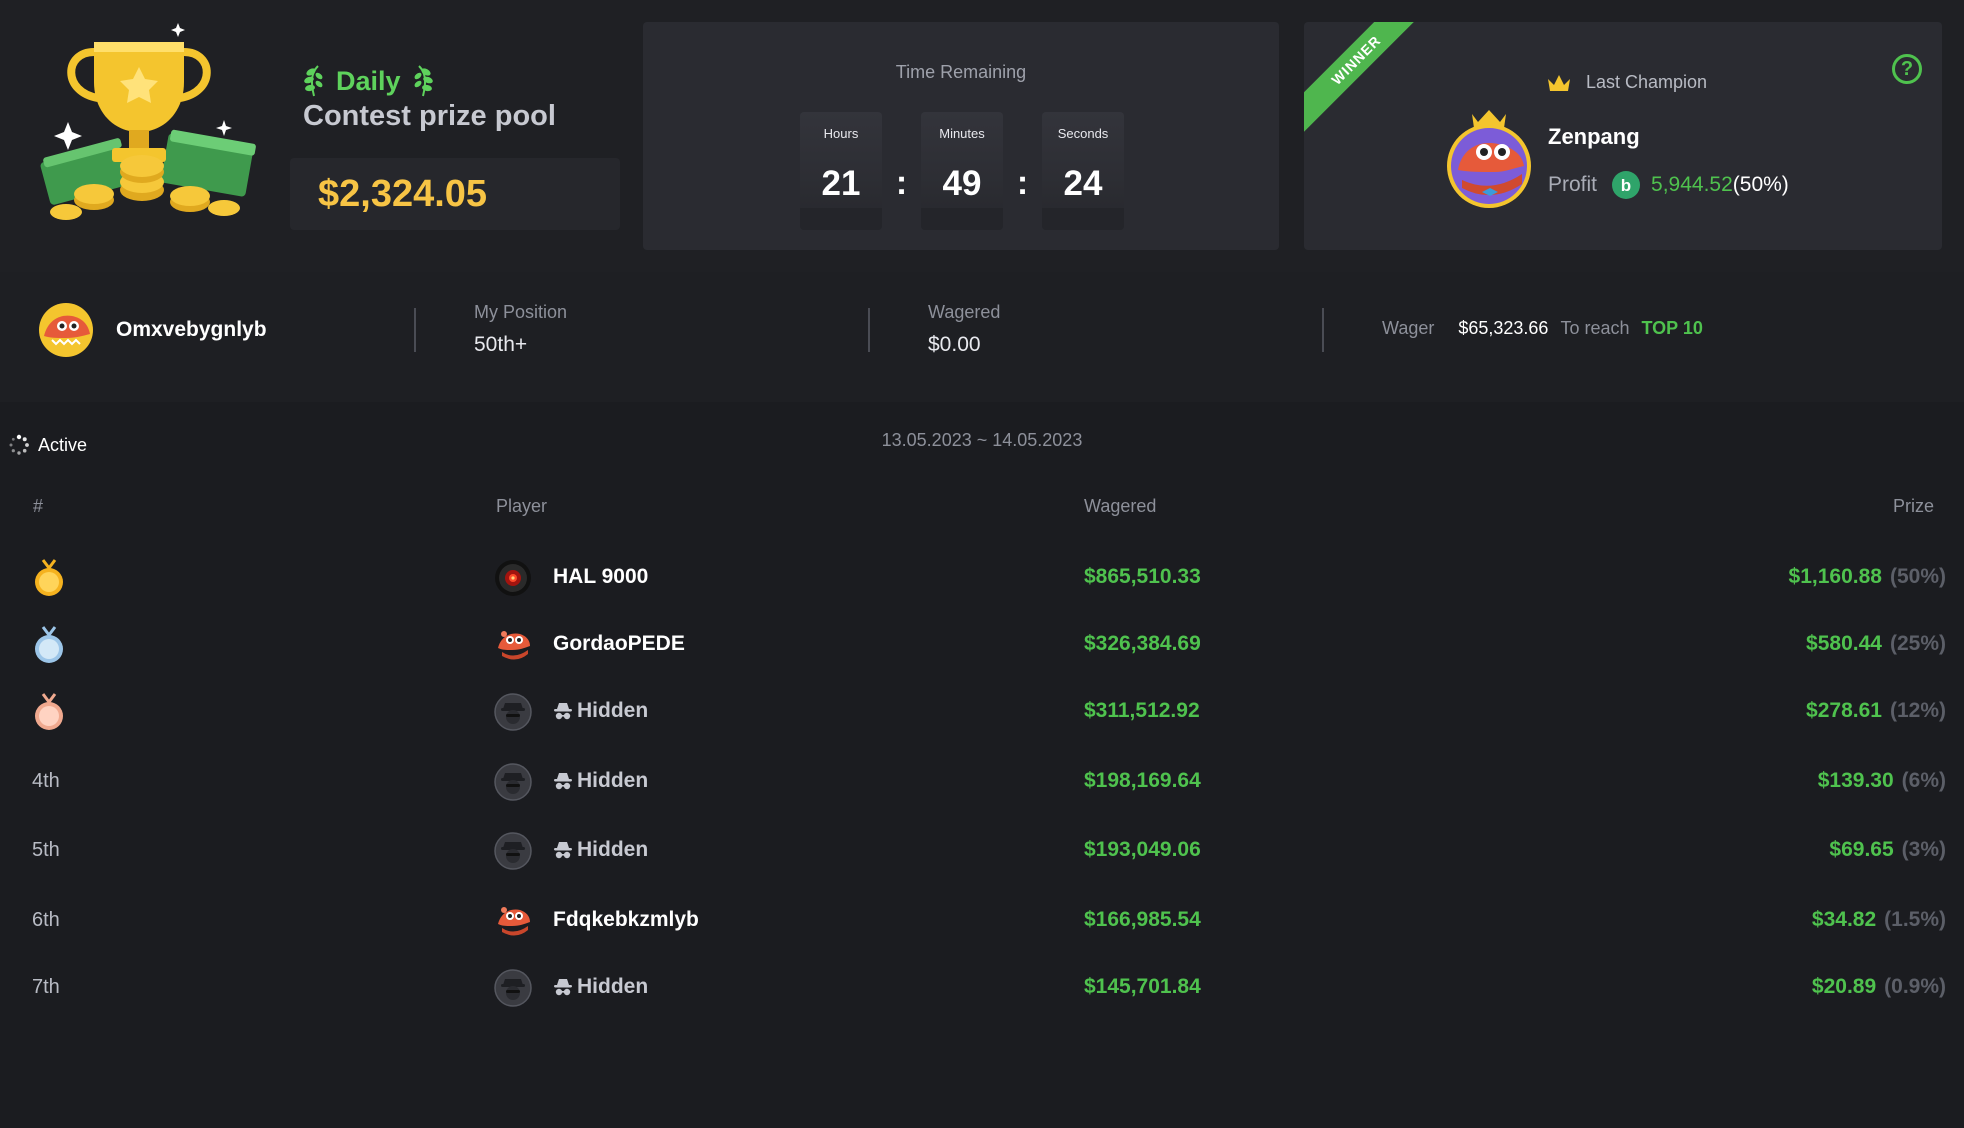 The width and height of the screenshot is (1964, 1128). Describe the element at coordinates (1142, 576) in the screenshot. I see `wagered-amount: $865,510.33` at that location.